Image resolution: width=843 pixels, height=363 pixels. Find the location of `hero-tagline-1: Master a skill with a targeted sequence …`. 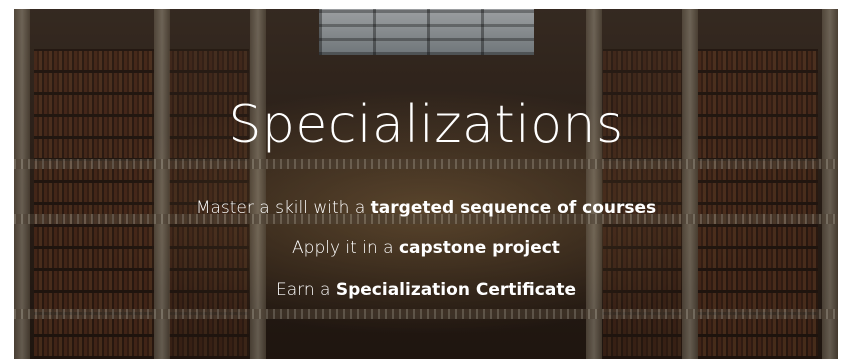

hero-tagline-1: Master a skill with a targeted sequence … is located at coordinates (426, 208).